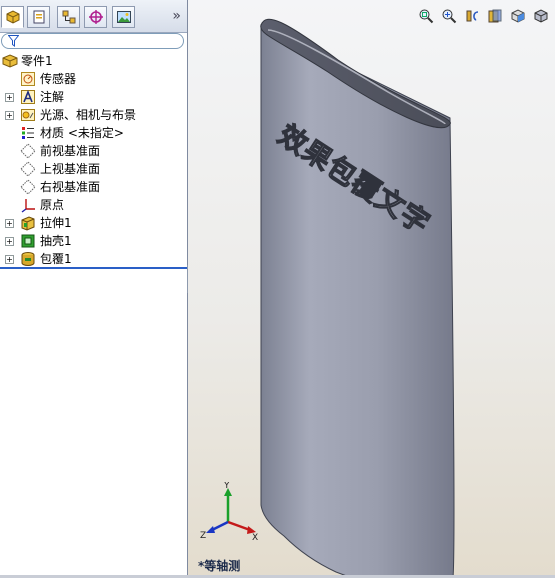 The image size is (555, 578). What do you see at coordinates (70, 187) in the screenshot?
I see `tree-item-label: 右视基准面` at bounding box center [70, 187].